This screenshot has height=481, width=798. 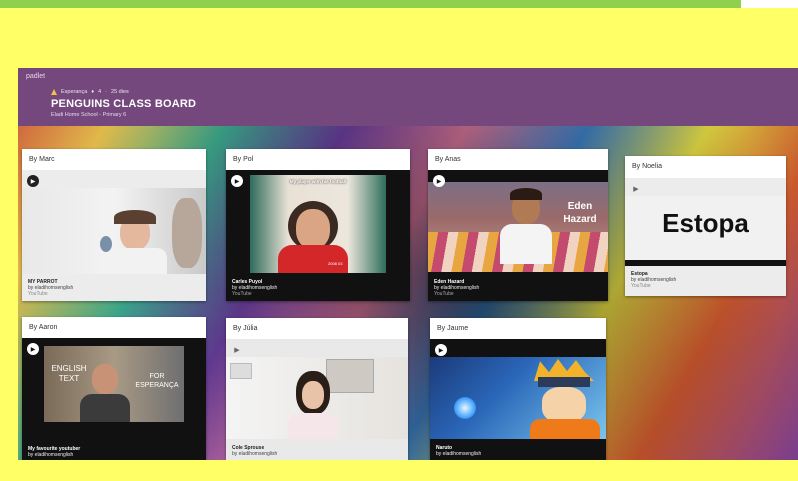 I want to click on post-author-label: By Marc, so click(x=42, y=159).